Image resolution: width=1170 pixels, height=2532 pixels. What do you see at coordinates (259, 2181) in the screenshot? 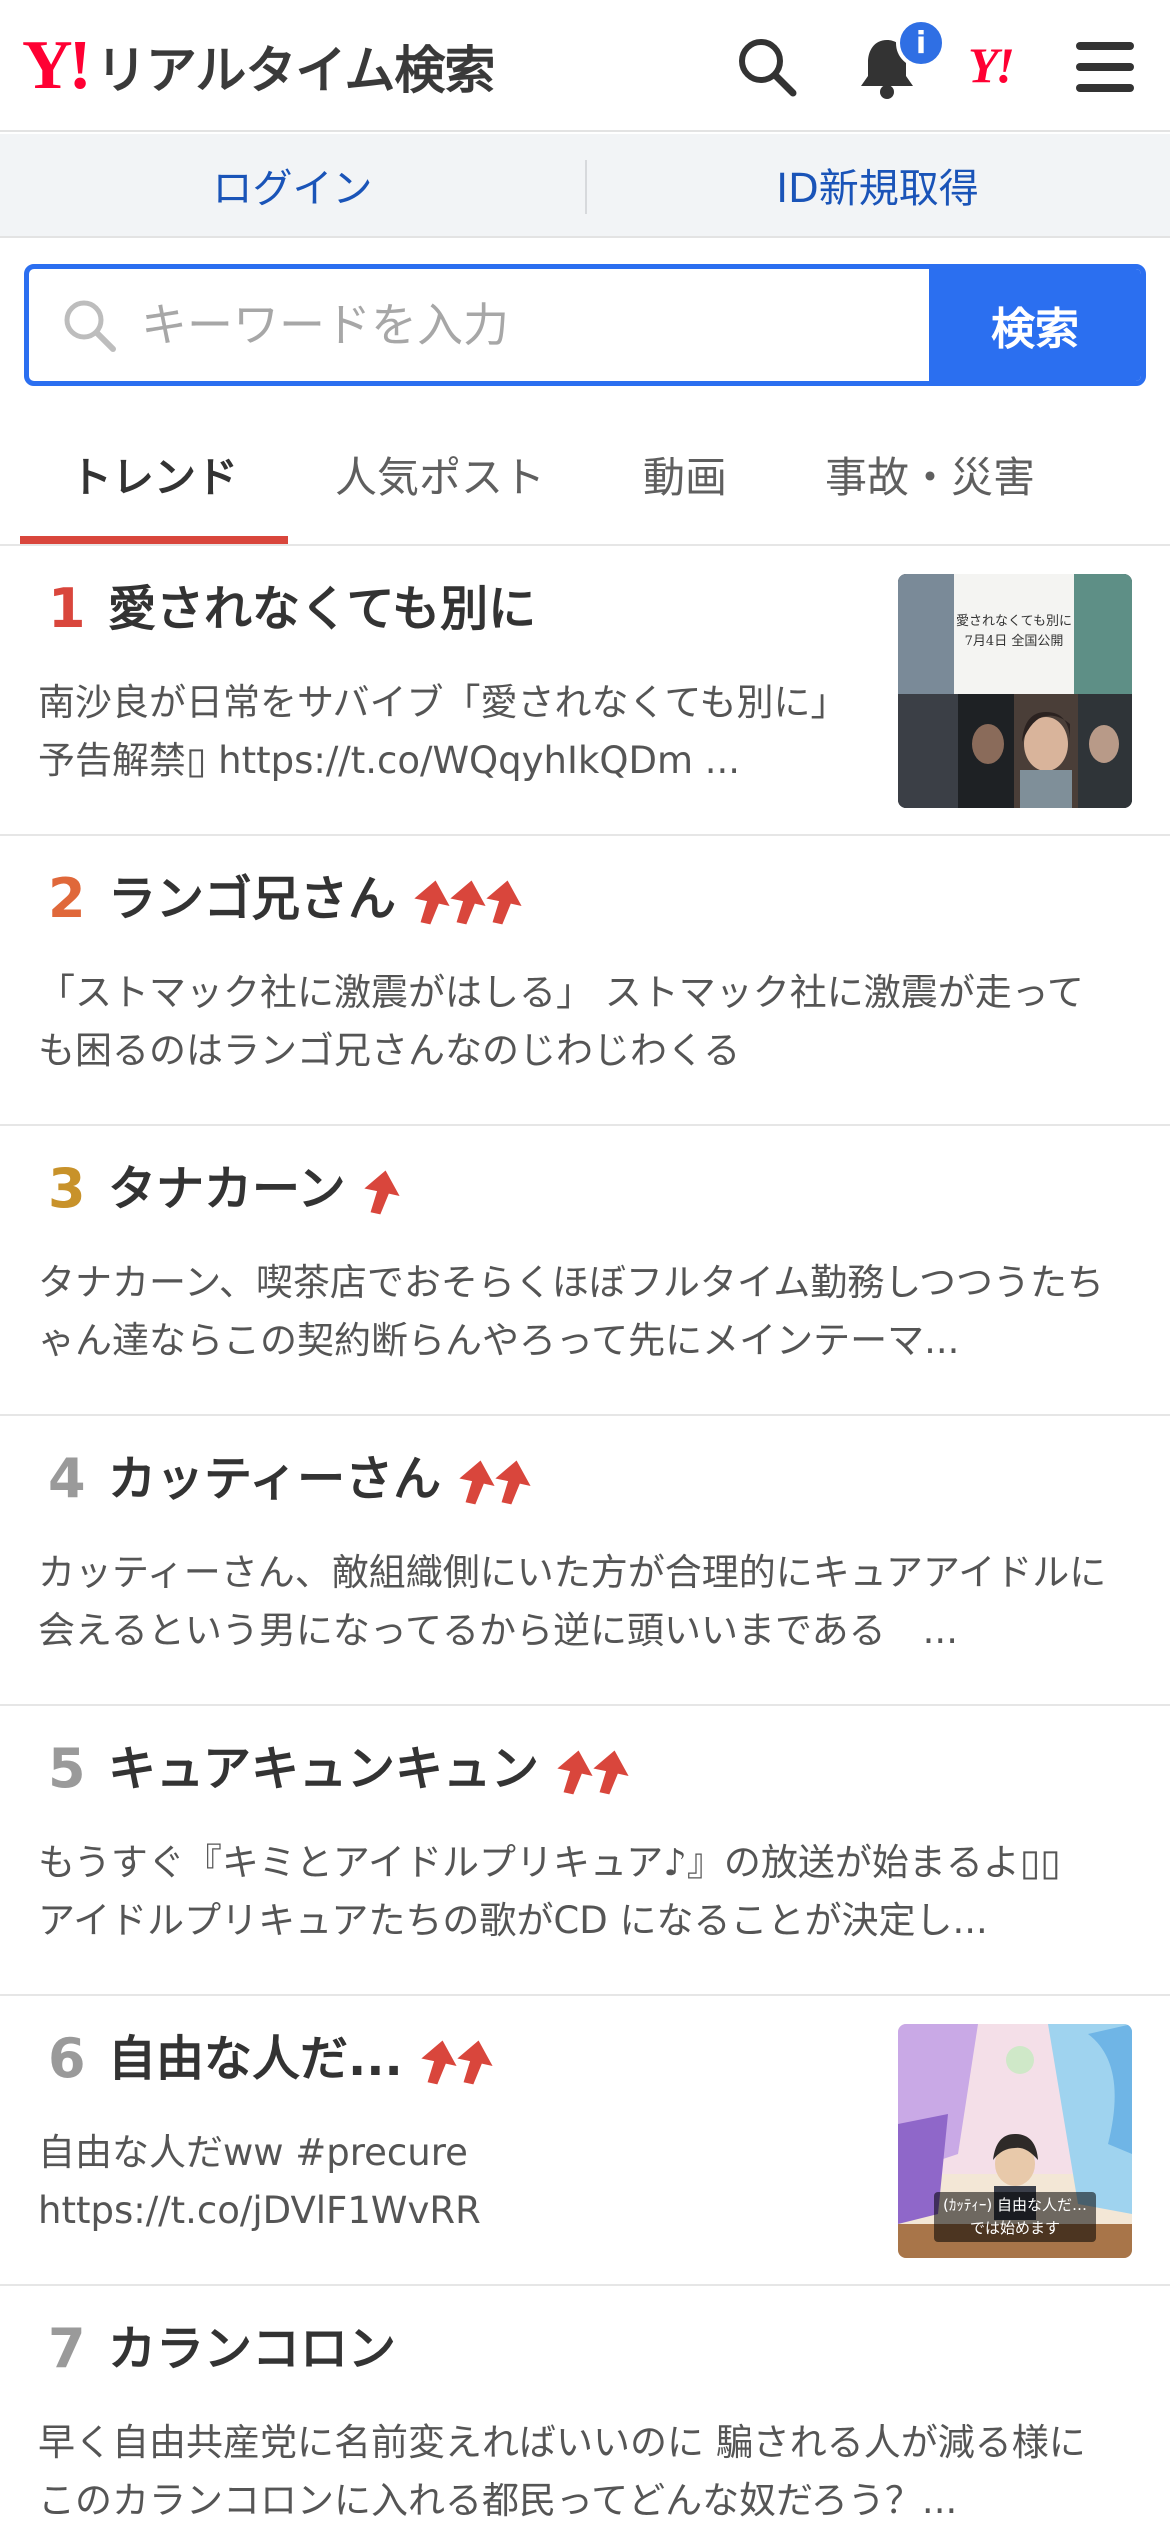
I see `trend-description: 自由な人だww #precure https://t.co/jDVlF1WvRR` at bounding box center [259, 2181].